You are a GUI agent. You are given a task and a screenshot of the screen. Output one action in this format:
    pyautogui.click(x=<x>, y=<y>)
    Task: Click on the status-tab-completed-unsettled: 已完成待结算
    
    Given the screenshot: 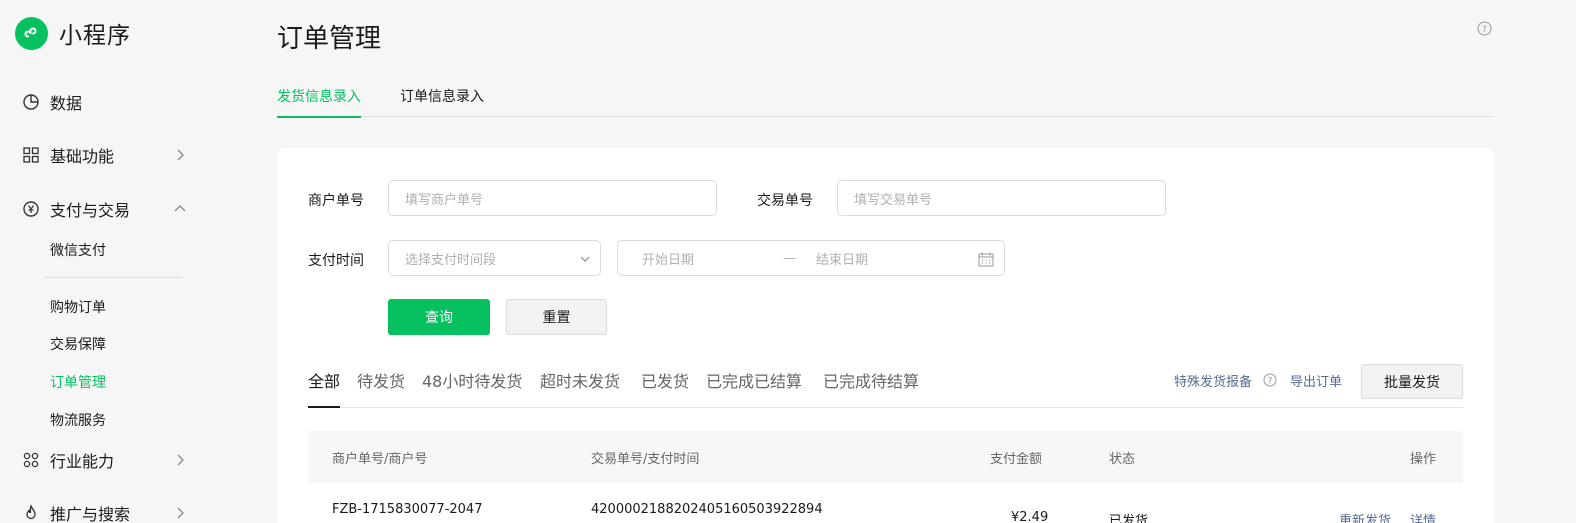 What is the action you would take?
    pyautogui.click(x=871, y=387)
    